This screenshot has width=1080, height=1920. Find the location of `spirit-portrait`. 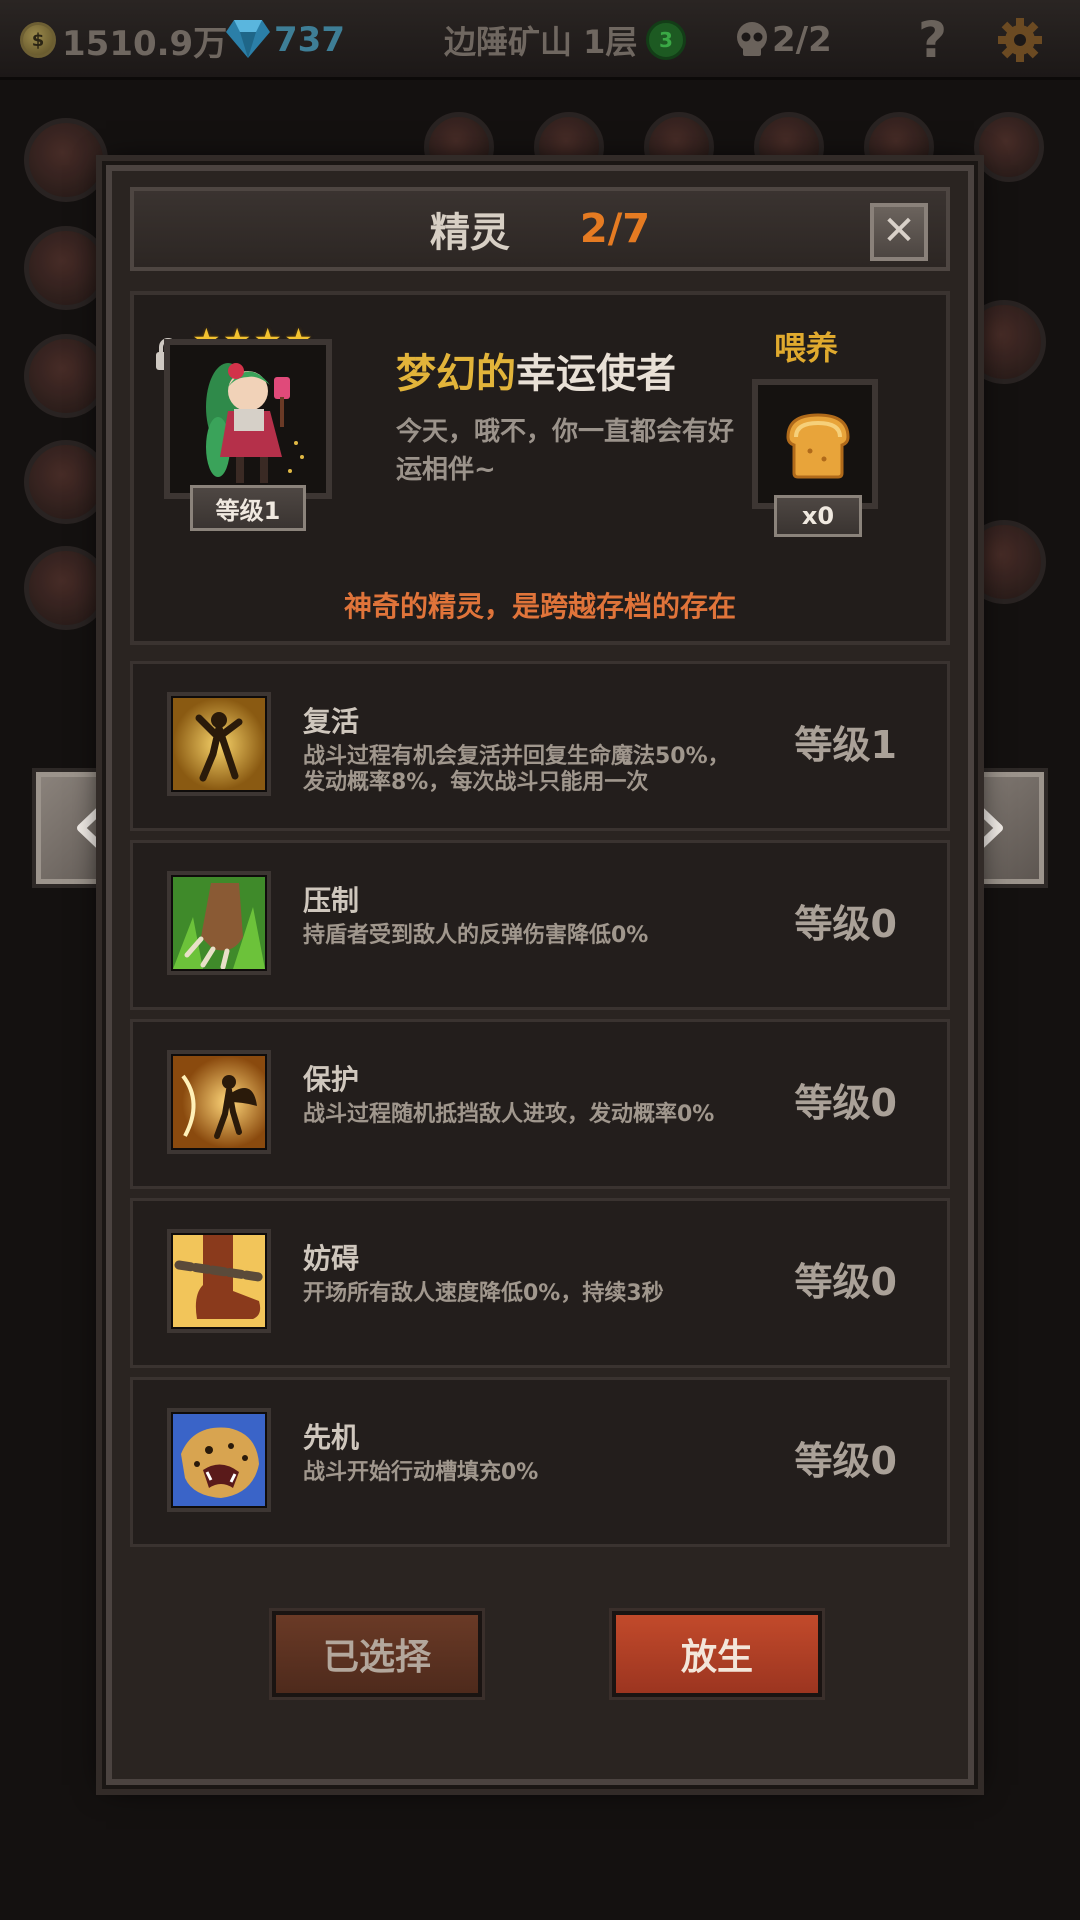

spirit-portrait is located at coordinates (248, 419).